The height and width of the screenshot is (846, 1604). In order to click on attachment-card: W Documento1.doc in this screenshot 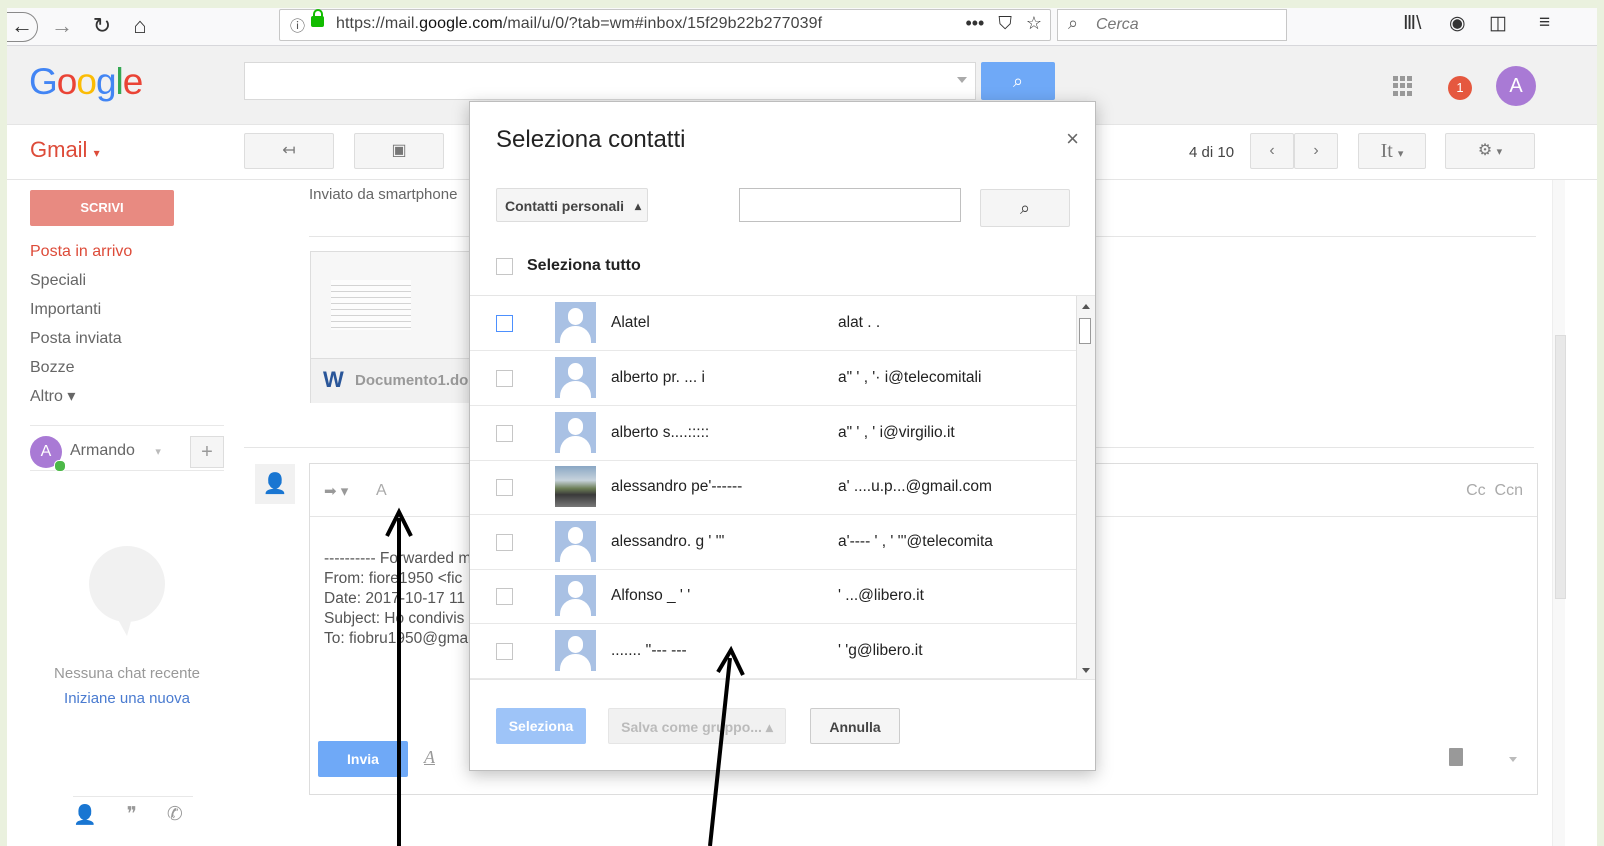, I will do `click(396, 327)`.